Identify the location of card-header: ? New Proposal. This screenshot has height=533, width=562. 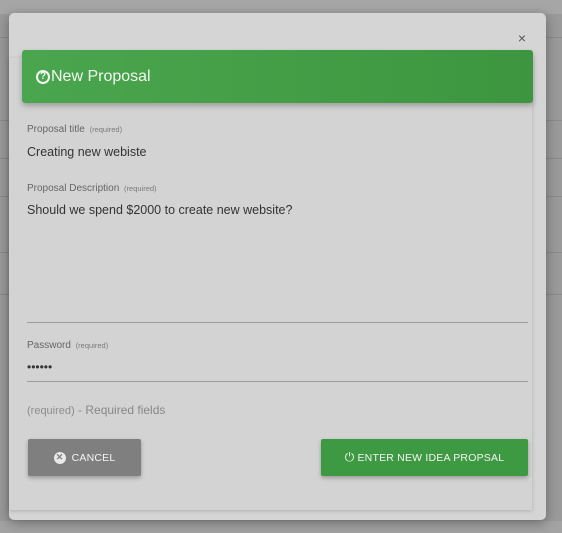
(277, 76).